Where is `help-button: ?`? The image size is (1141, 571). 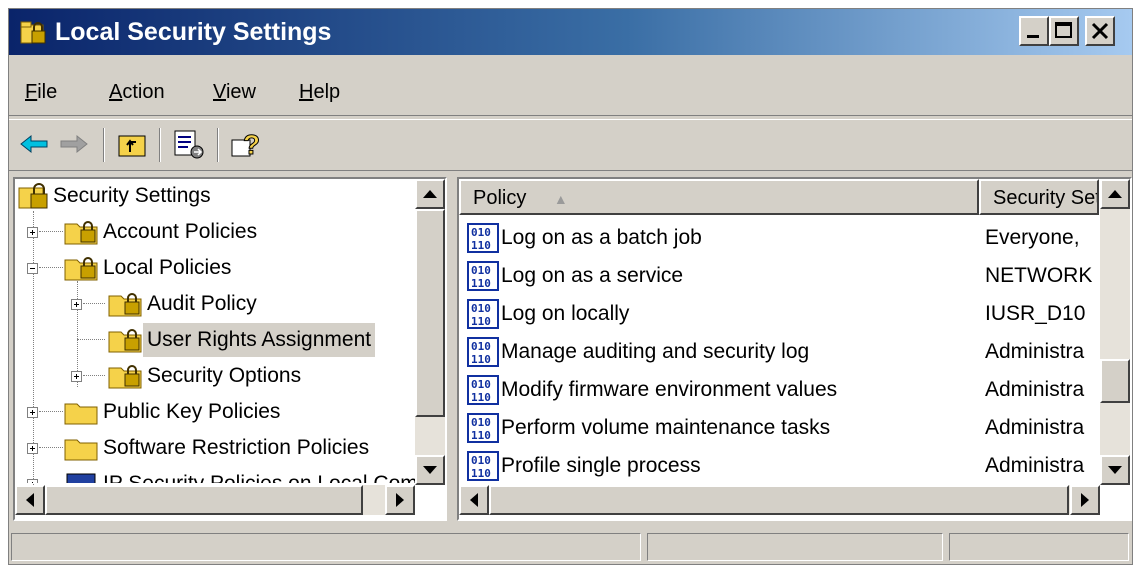
help-button: ? is located at coordinates (247, 144).